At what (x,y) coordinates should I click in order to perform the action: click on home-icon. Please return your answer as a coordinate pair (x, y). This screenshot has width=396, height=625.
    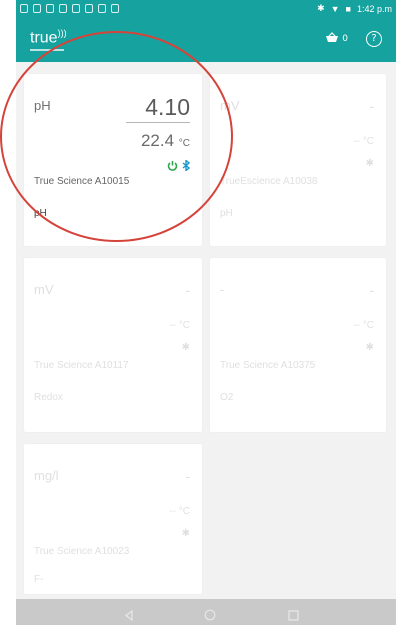
    Looking at the image, I should click on (210, 615).